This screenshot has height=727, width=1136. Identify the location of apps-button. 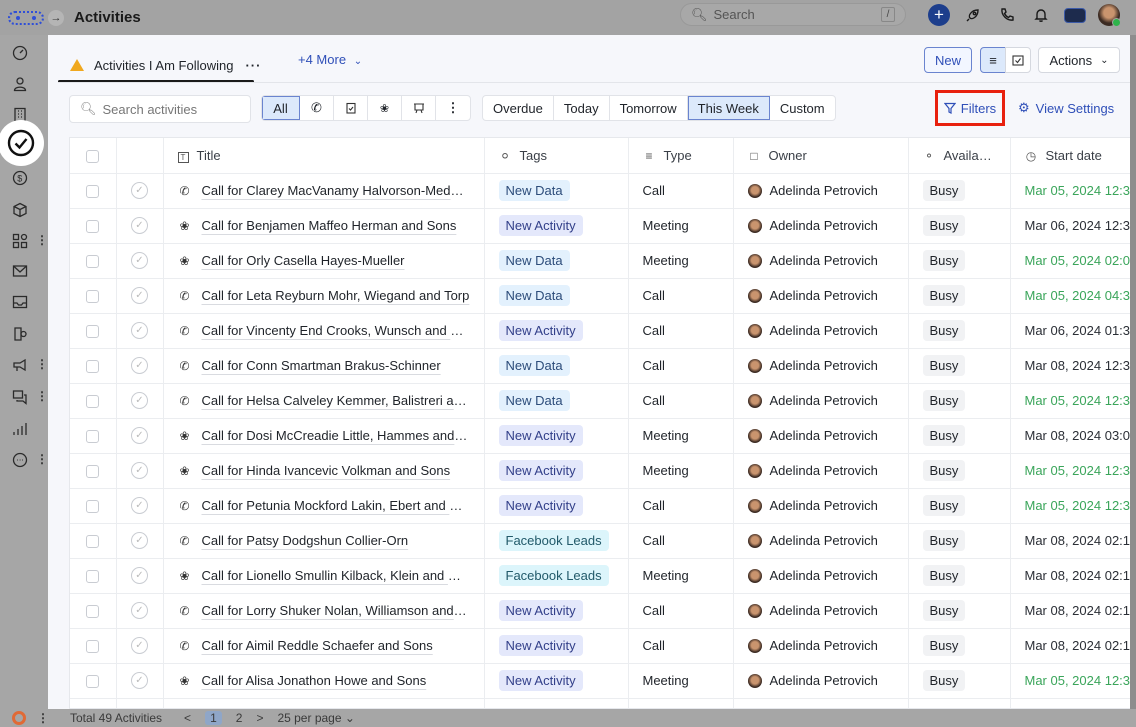
(1075, 15).